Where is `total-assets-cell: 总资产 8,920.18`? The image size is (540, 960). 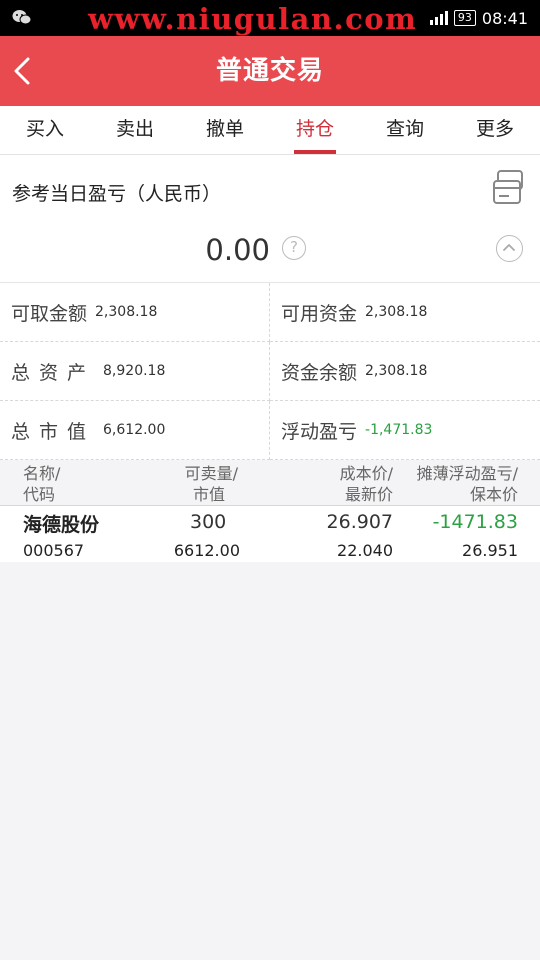
total-assets-cell: 总资产 8,920.18 is located at coordinates (135, 371).